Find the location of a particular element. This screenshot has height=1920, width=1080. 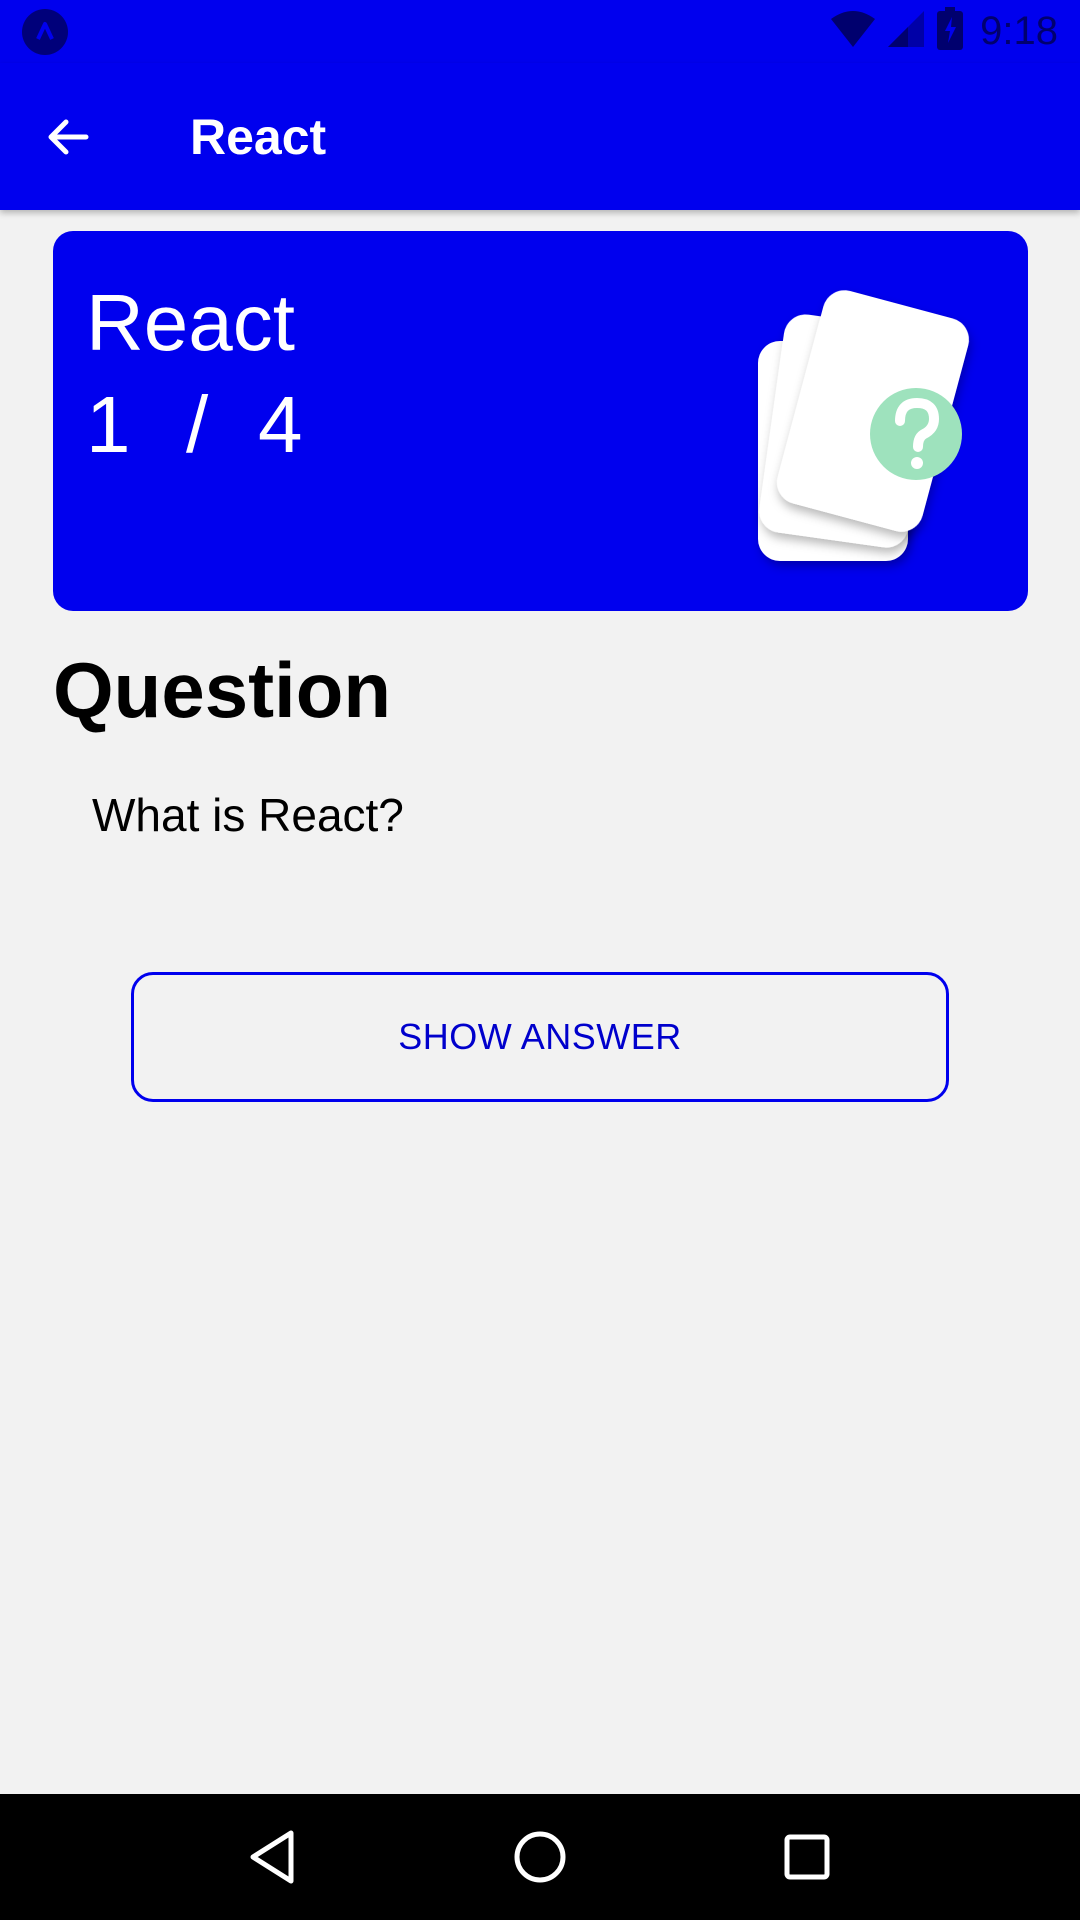

nav-home-button is located at coordinates (540, 1857).